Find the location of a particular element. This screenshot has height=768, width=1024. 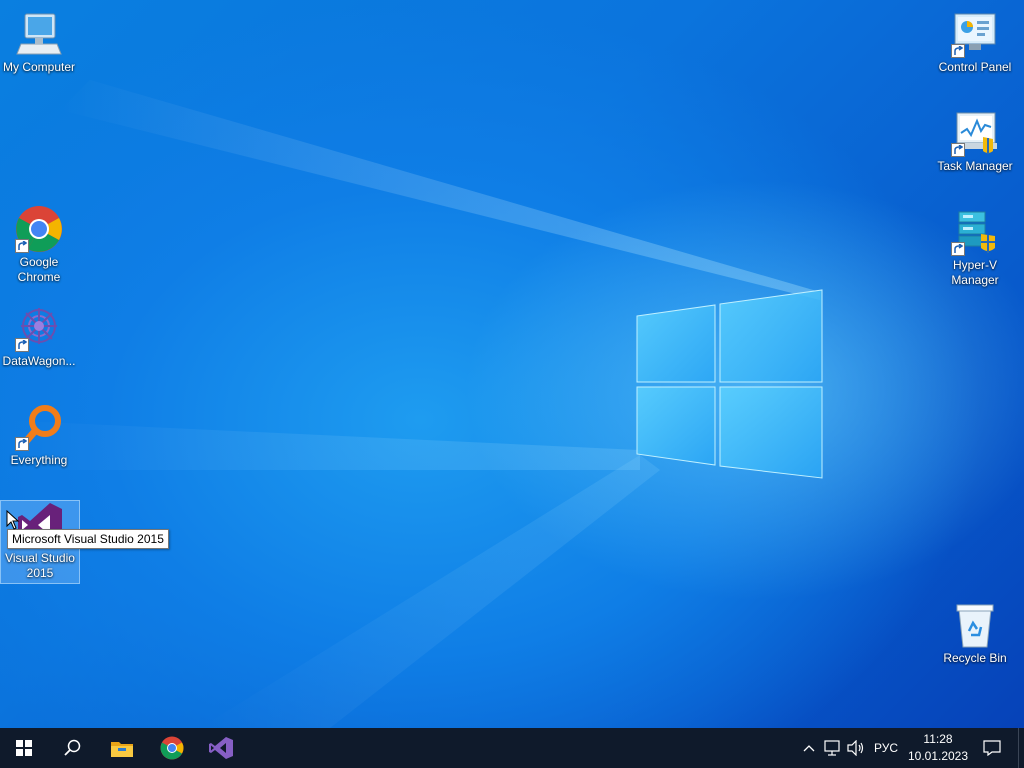

taskbar: РУС 11:28 10.01.2023 is located at coordinates (512, 748).